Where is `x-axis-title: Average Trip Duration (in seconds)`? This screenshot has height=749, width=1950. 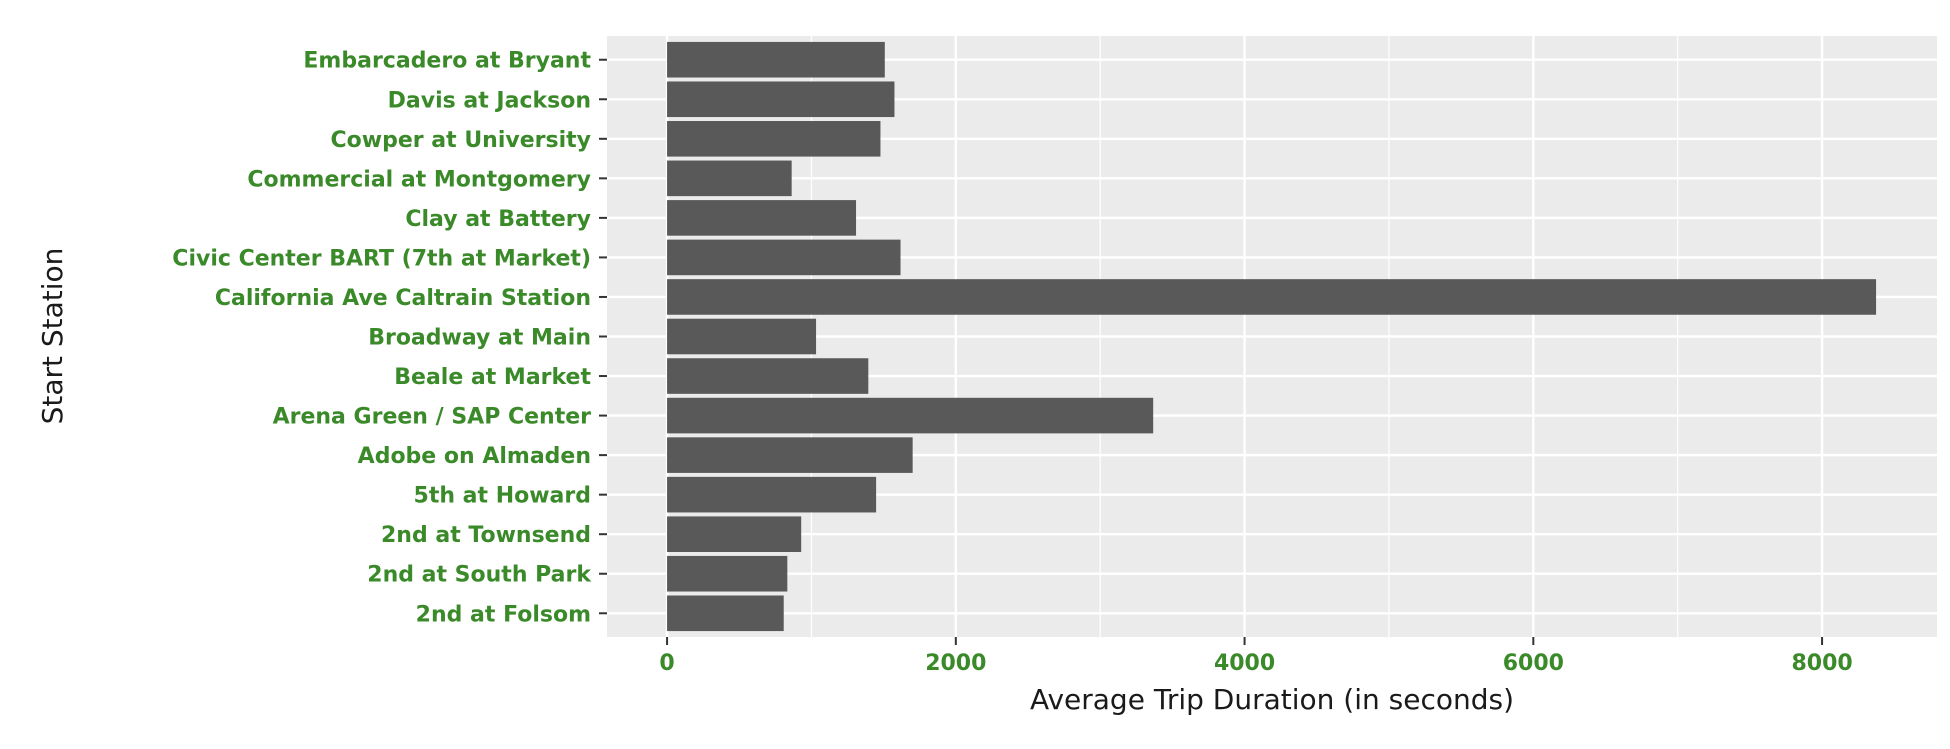
x-axis-title: Average Trip Duration (in seconds) is located at coordinates (1272, 699).